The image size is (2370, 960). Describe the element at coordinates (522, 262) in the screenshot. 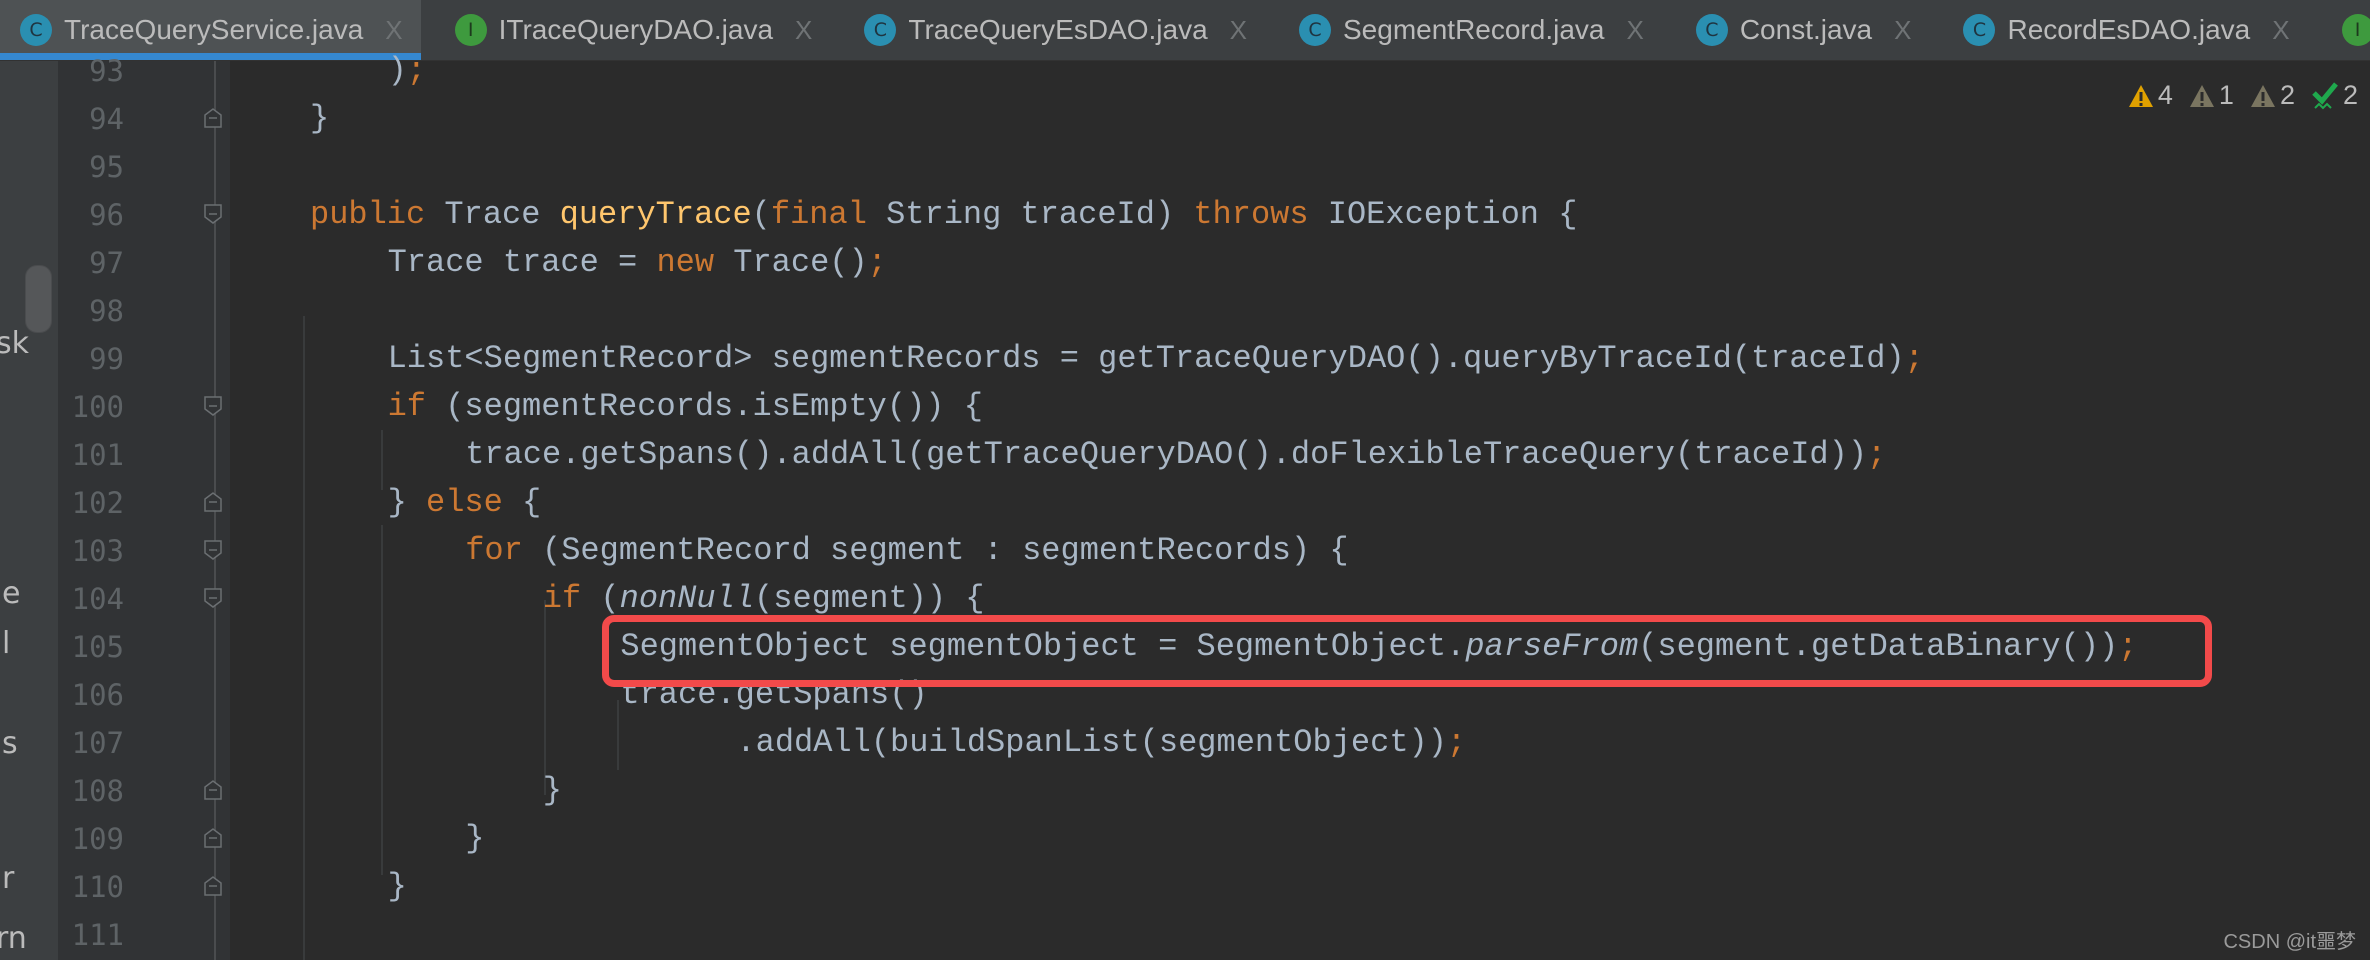

I see `code-token: Trace trace =` at that location.